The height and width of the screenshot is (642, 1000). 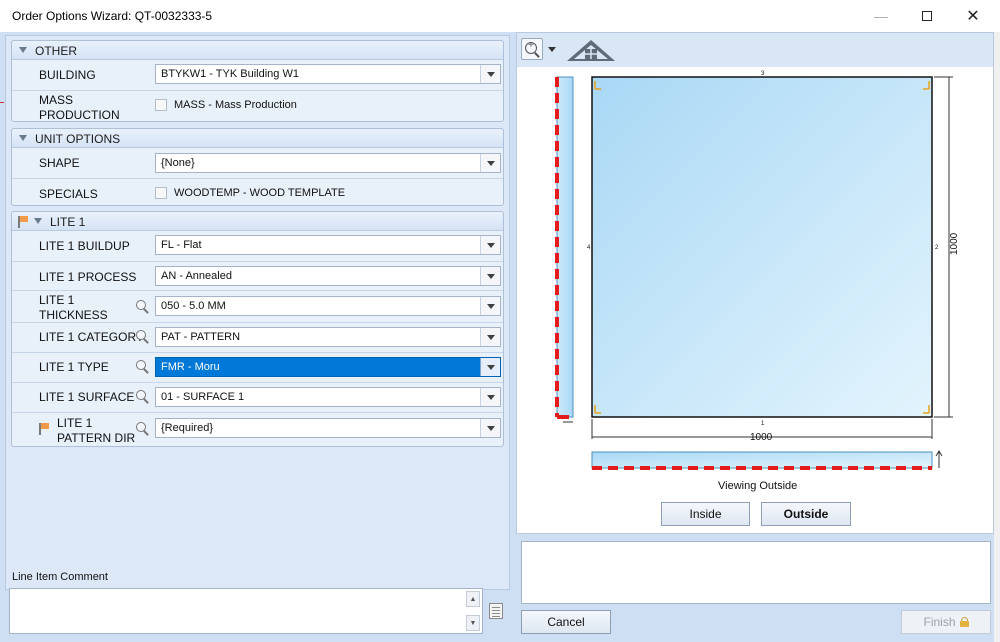 I want to click on lite1-pattern-dir-select: {Required}, so click(x=328, y=428).